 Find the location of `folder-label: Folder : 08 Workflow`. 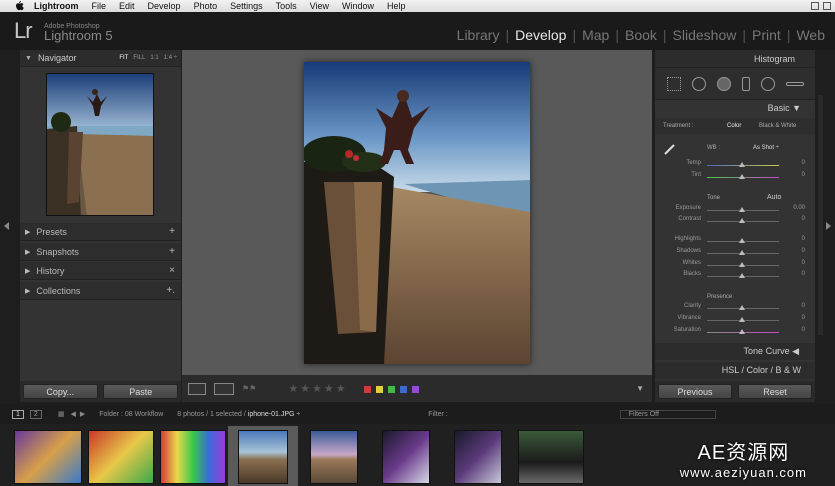

folder-label: Folder : 08 Workflow is located at coordinates (131, 414).